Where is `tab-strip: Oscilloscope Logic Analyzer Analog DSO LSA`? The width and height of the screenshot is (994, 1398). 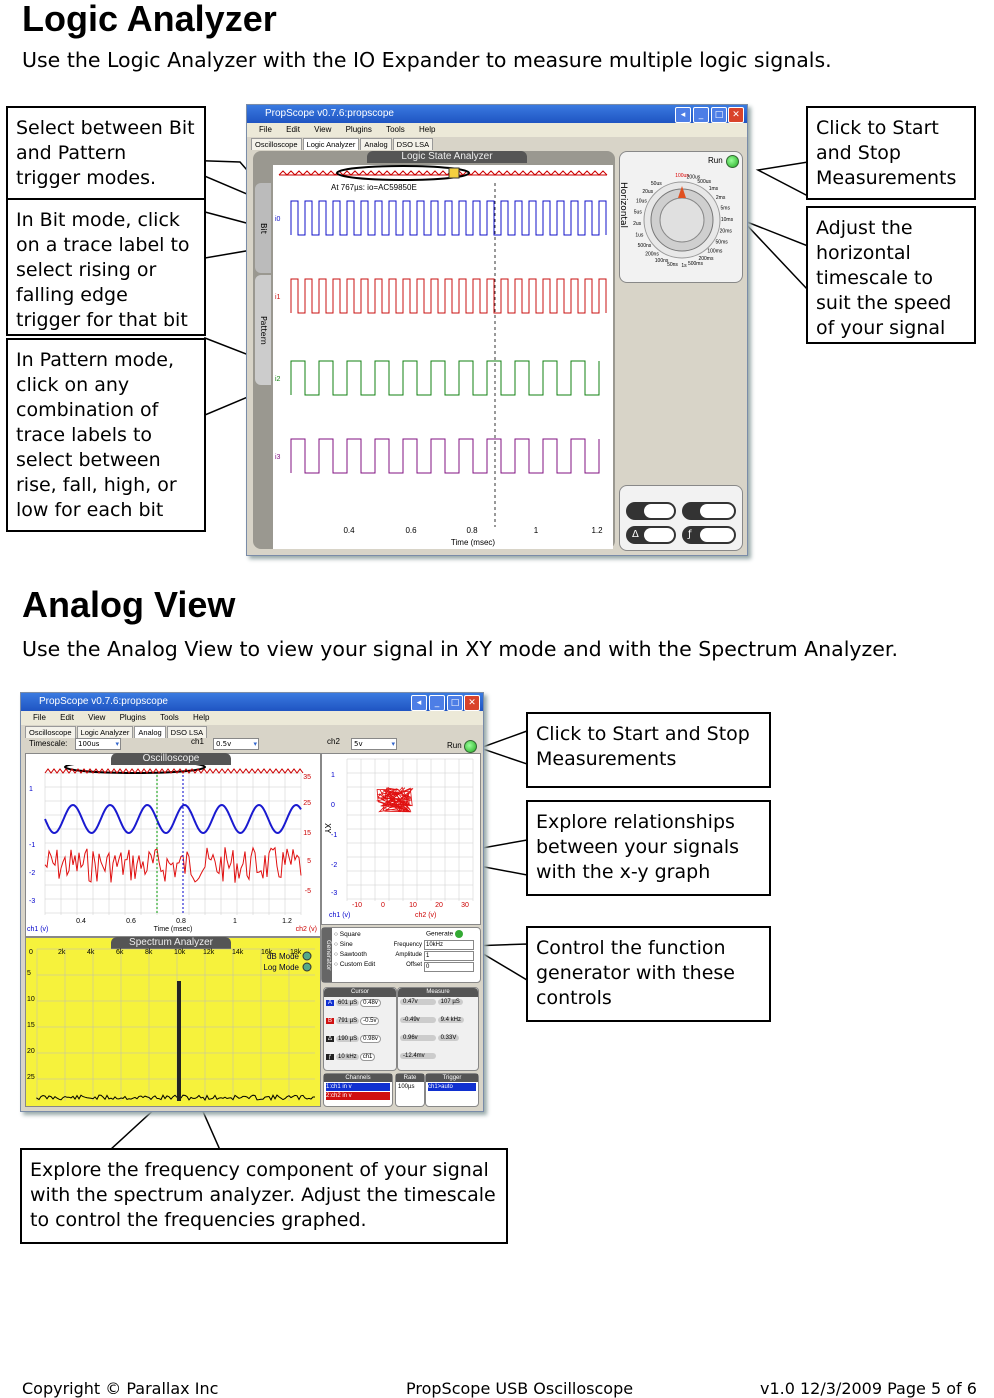
tab-strip: Oscilloscope Logic Analyzer Analog DSO LSA is located at coordinates (342, 144).